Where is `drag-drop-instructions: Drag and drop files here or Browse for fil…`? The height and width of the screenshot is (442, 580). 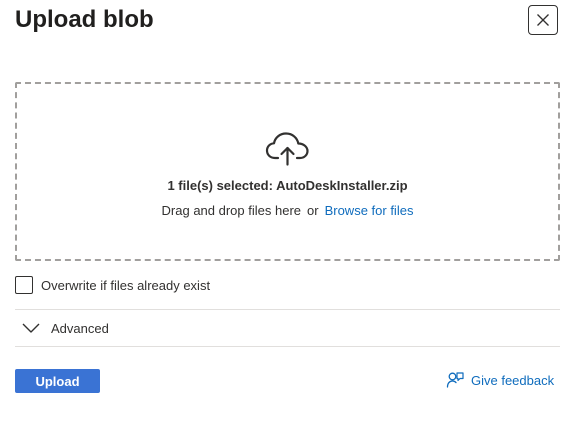 drag-drop-instructions: Drag and drop files here or Browse for fil… is located at coordinates (287, 210).